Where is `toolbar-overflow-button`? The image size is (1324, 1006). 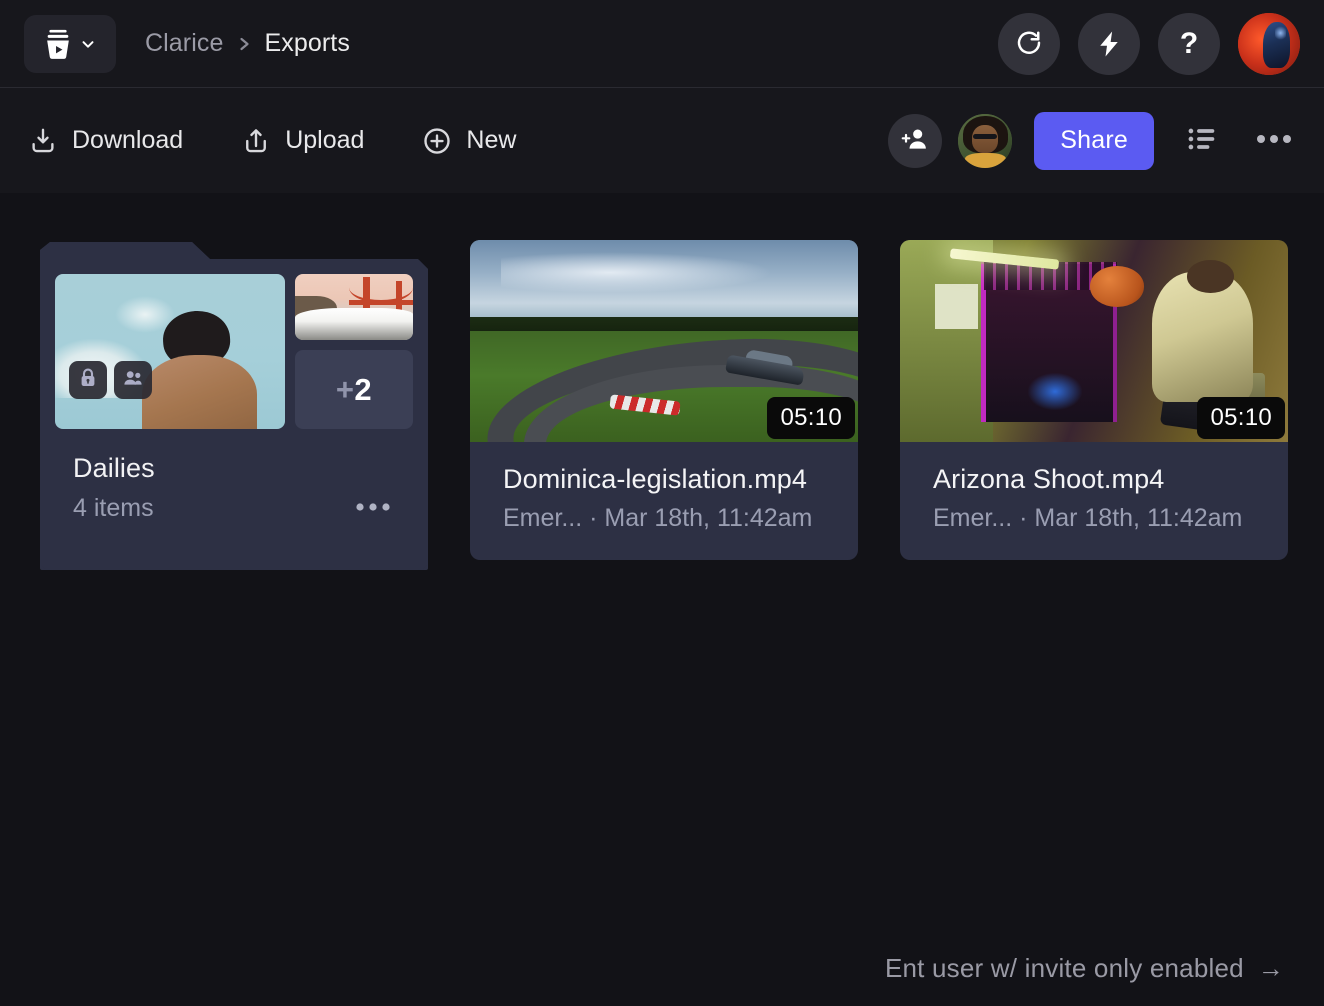 toolbar-overflow-button is located at coordinates (1274, 140).